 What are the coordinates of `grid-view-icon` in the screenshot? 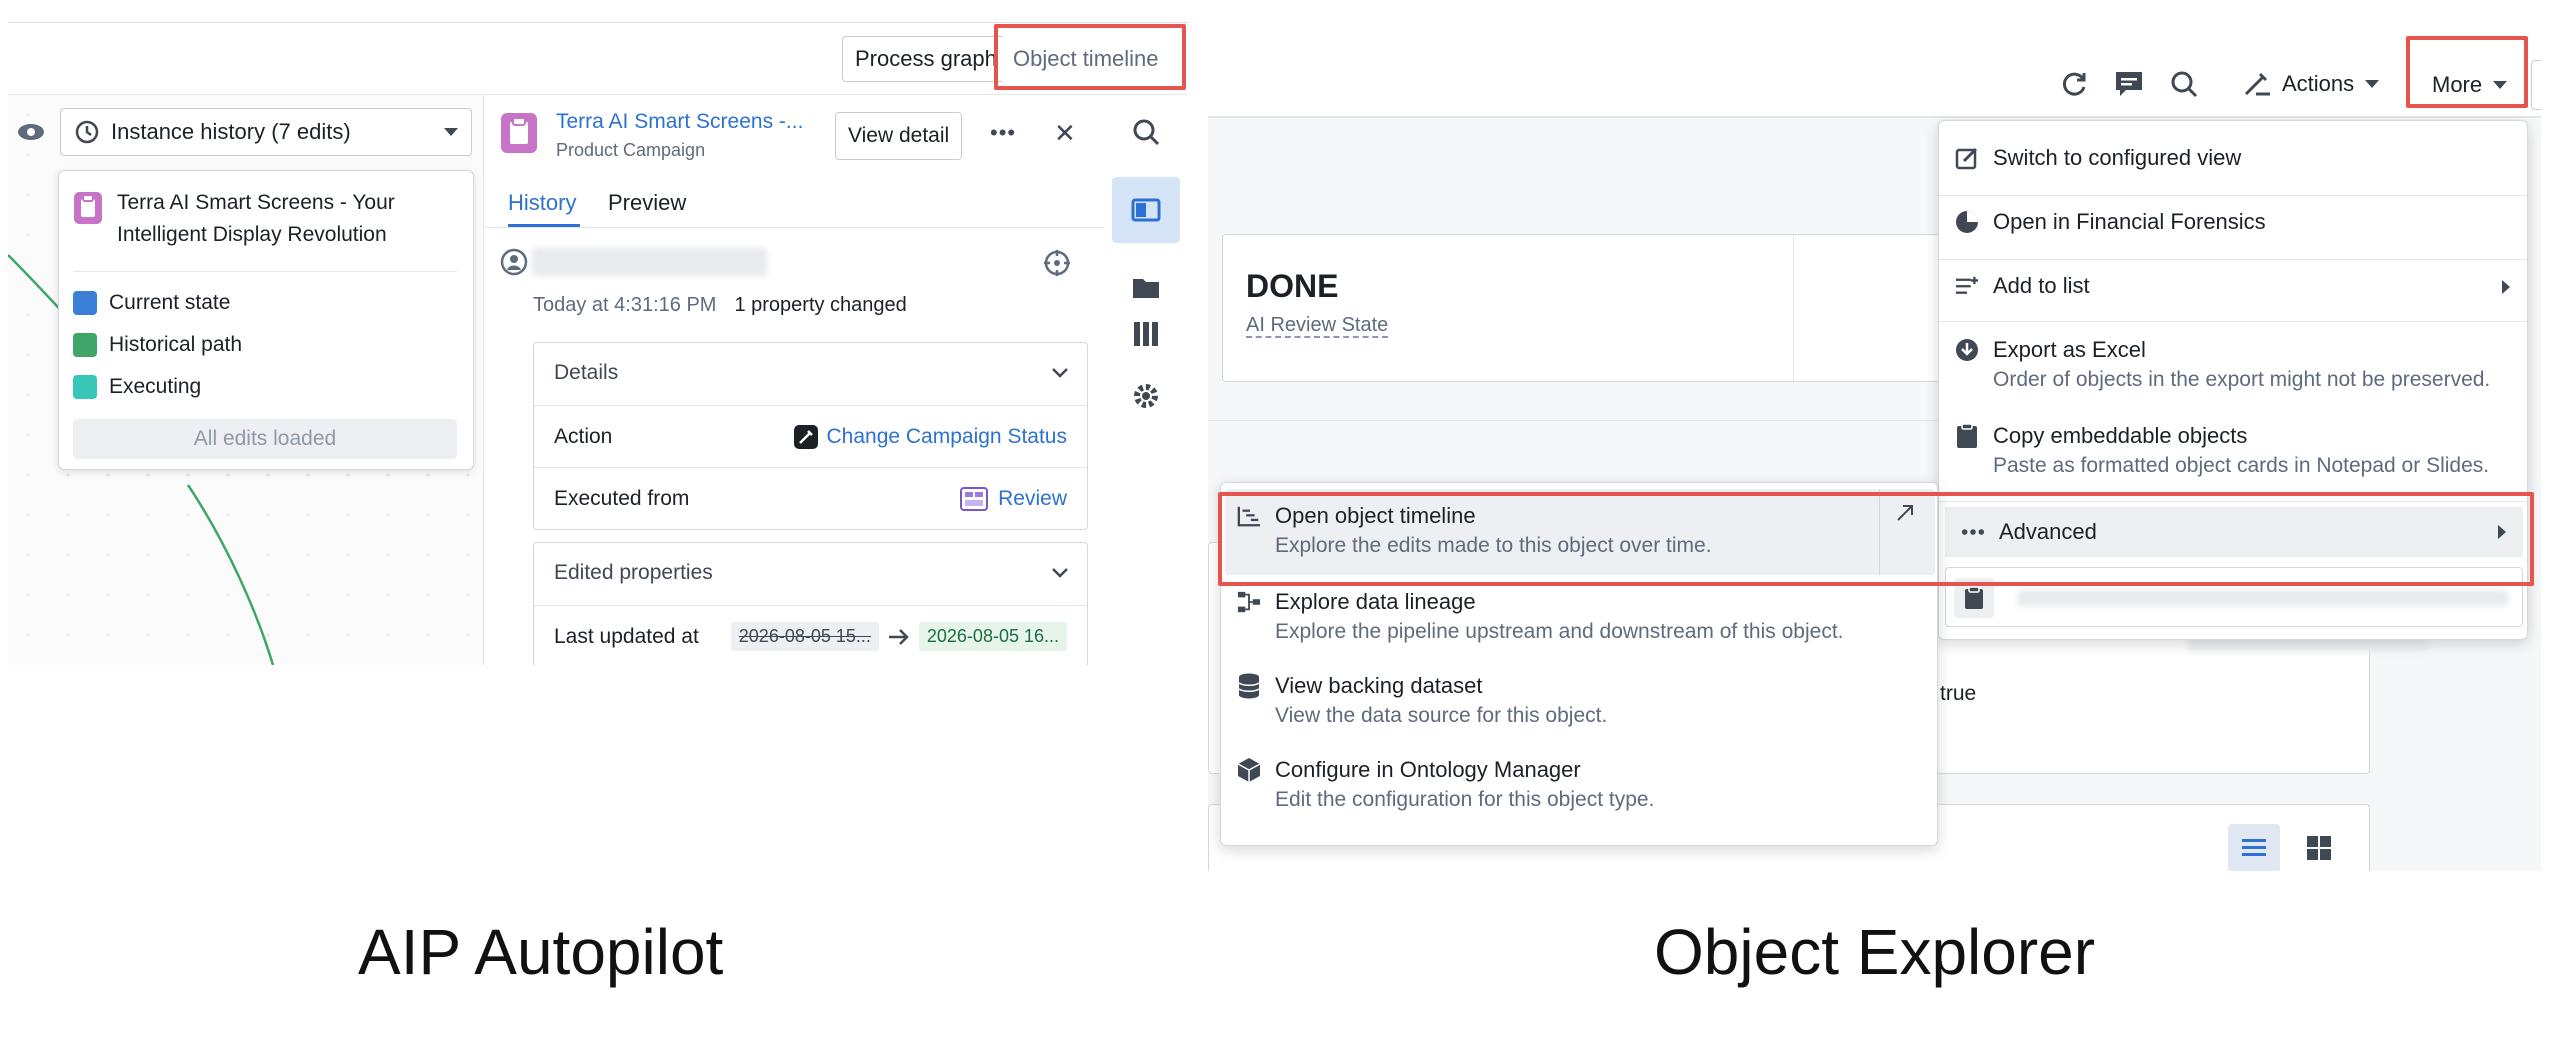 It's located at (2319, 847).